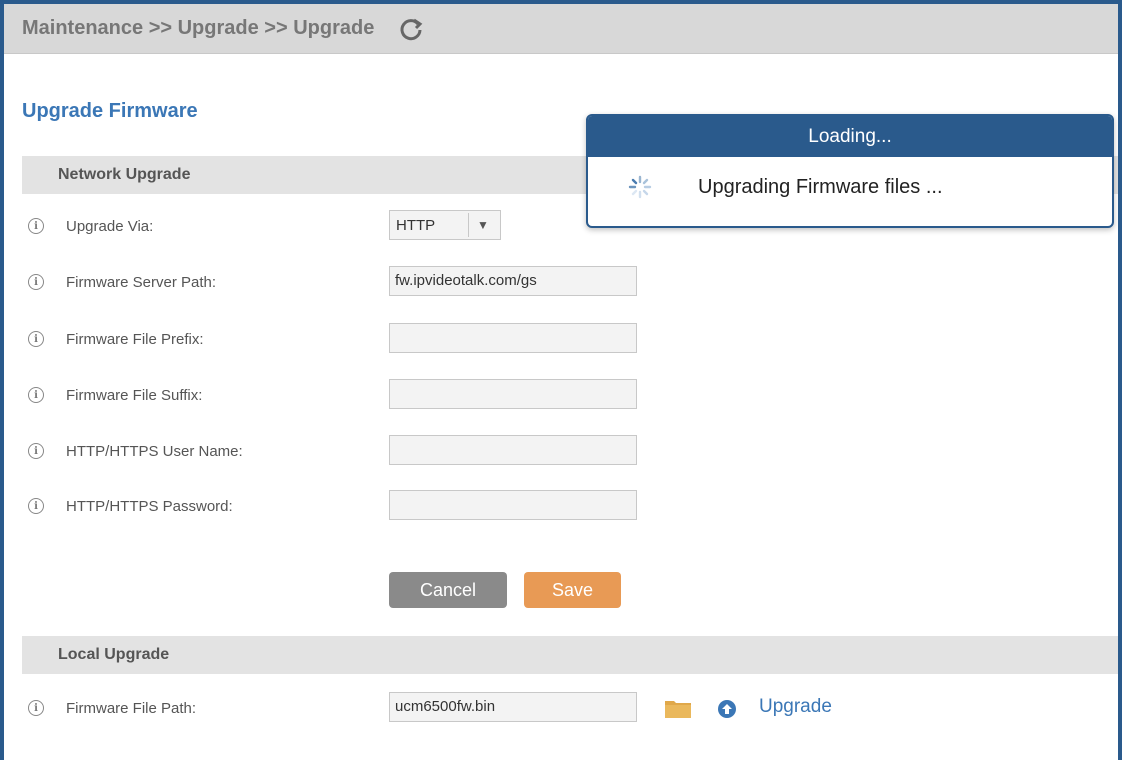 This screenshot has width=1126, height=760. What do you see at coordinates (727, 709) in the screenshot?
I see `upload-icon` at bounding box center [727, 709].